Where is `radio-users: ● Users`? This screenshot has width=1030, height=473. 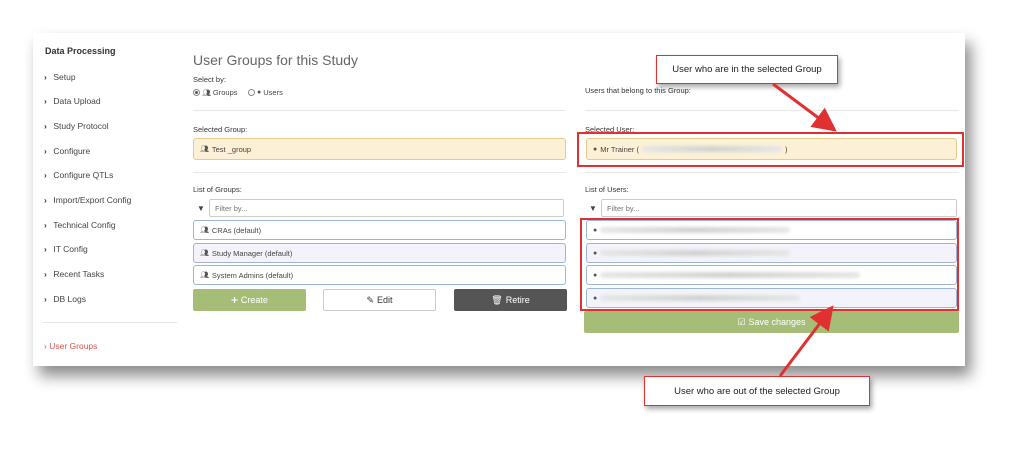 radio-users: ● Users is located at coordinates (265, 92).